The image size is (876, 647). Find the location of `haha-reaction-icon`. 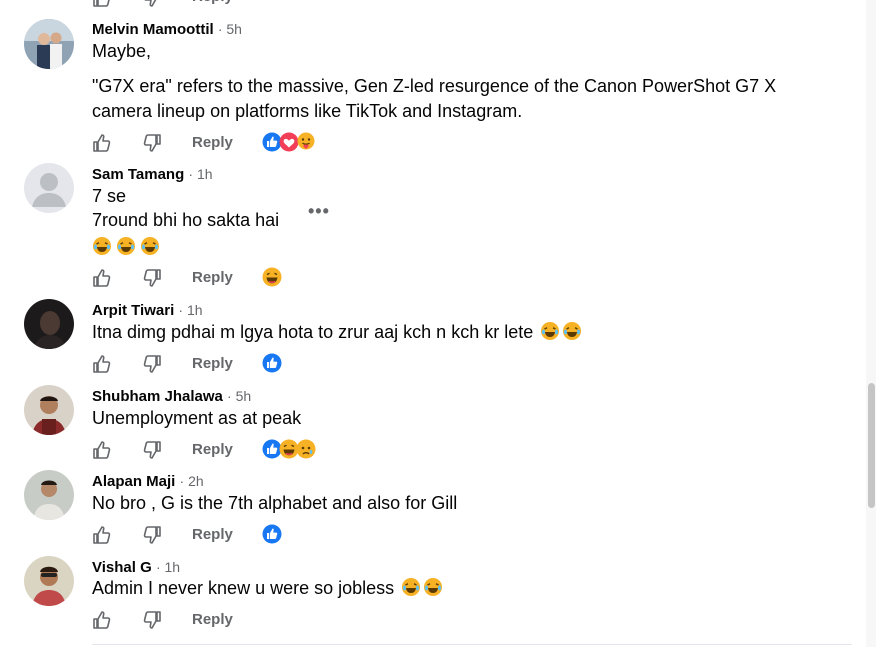

haha-reaction-icon is located at coordinates (272, 277).